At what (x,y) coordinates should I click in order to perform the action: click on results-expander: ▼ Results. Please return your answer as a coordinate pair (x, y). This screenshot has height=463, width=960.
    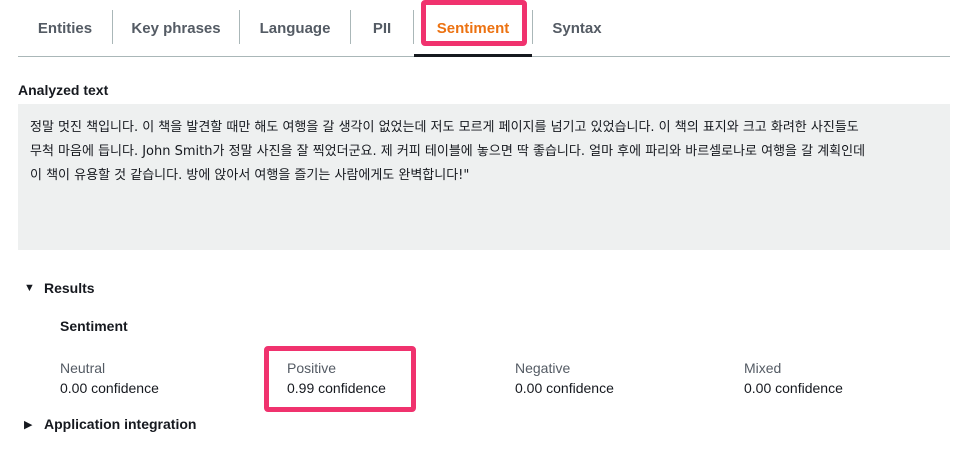
    Looking at the image, I should click on (59, 288).